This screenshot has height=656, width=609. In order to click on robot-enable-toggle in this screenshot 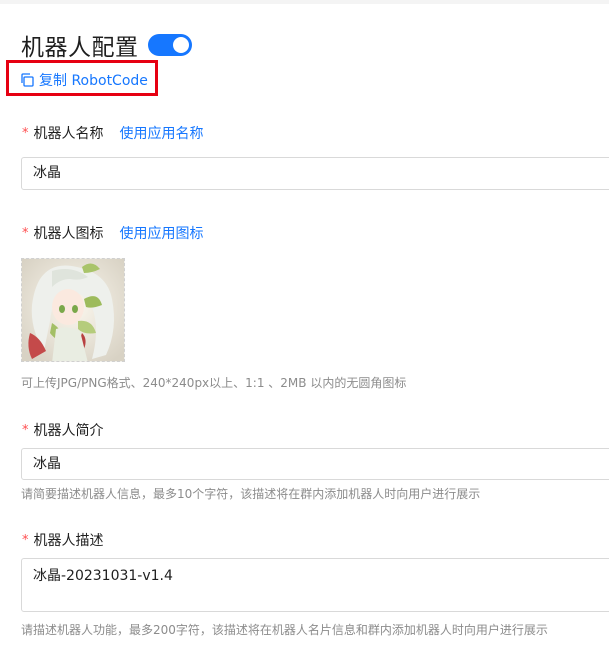, I will do `click(169, 45)`.